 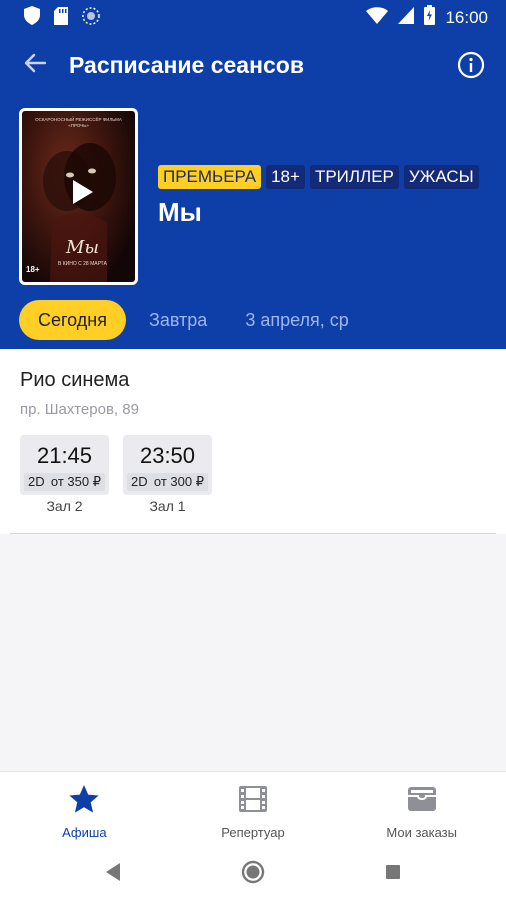 I want to click on circle-home-icon, so click(x=253, y=874).